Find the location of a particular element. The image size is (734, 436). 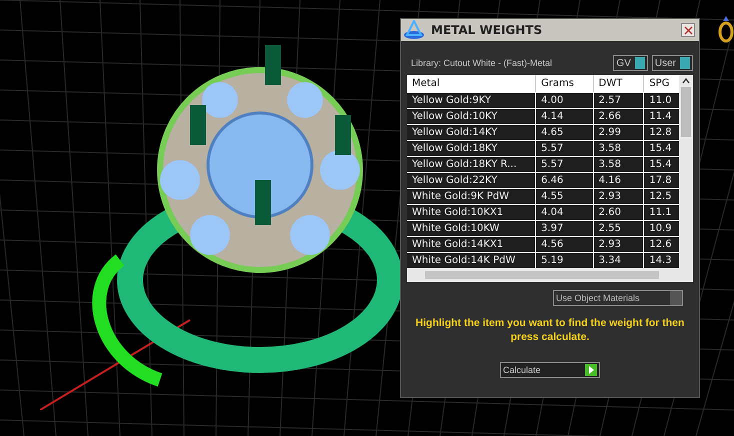

toggle-button: User is located at coordinates (672, 63).